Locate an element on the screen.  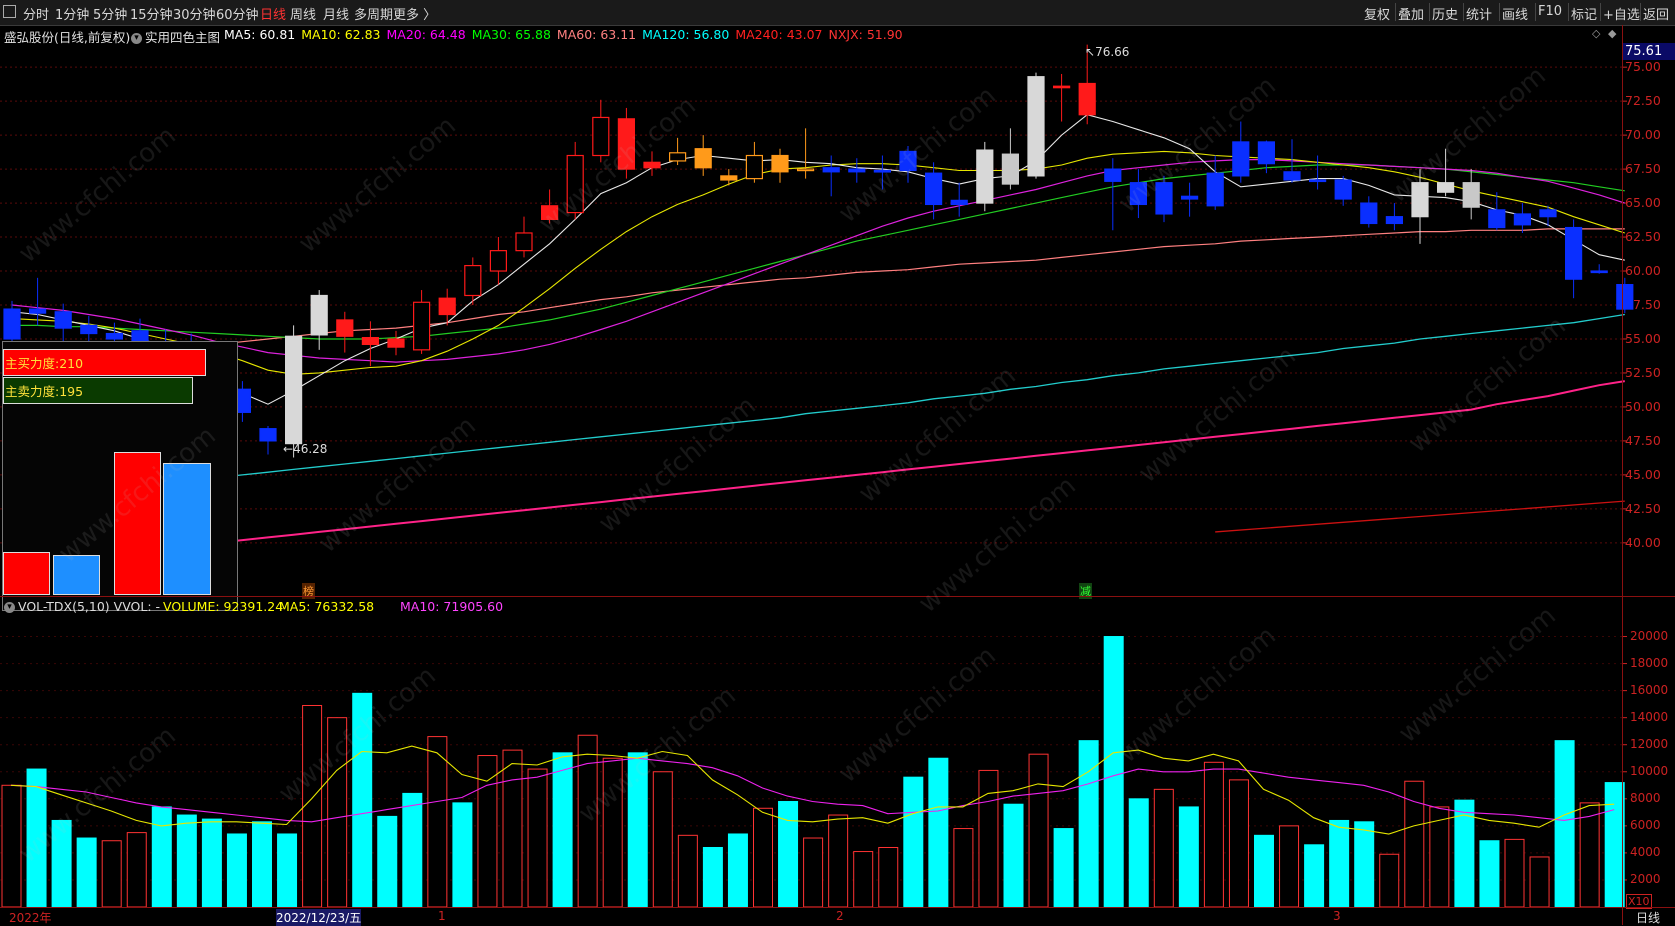
x-label-mar: 3 is located at coordinates (1337, 916).